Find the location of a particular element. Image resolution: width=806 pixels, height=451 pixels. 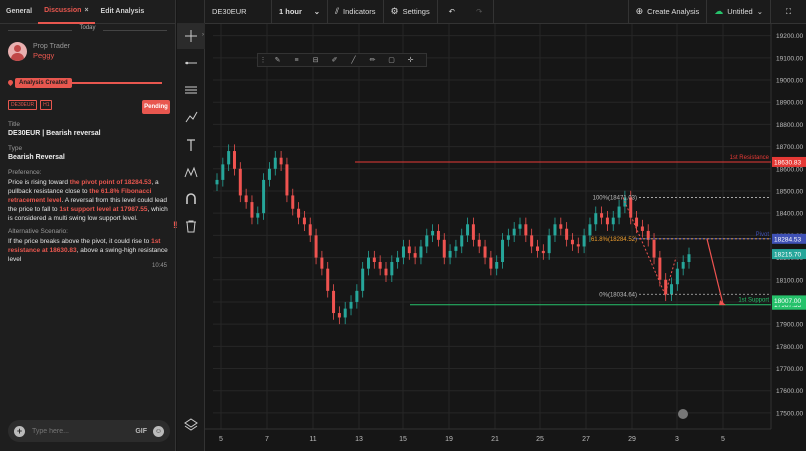

x-tick-label: 7 is located at coordinates (267, 439).